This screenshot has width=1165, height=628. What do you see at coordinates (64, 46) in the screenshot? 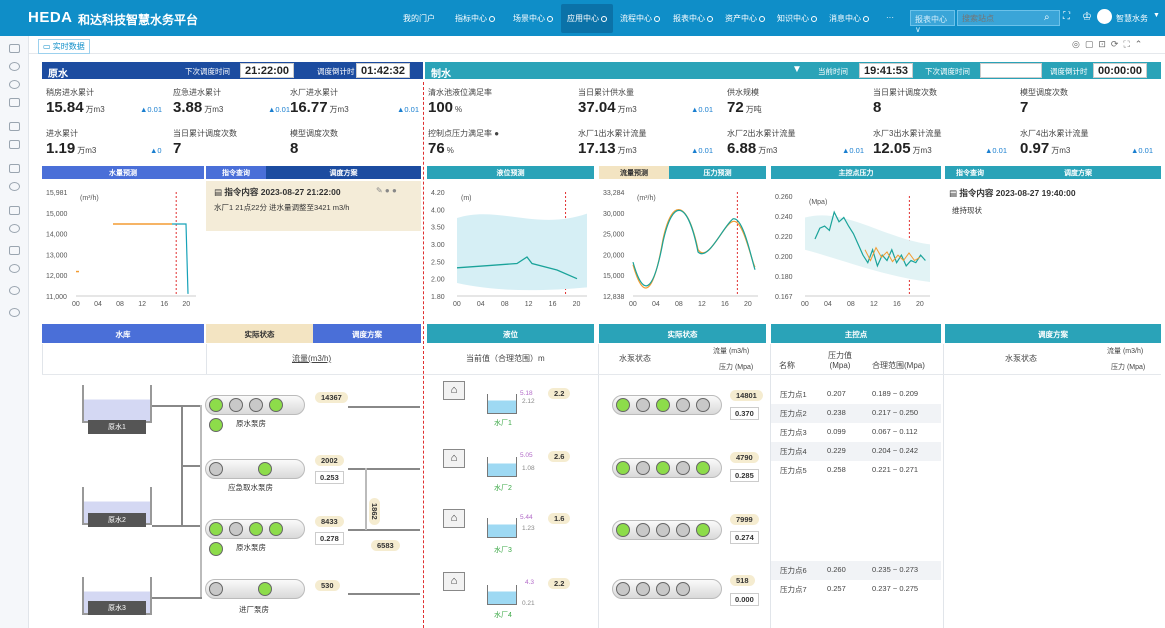
I see `tab-realtime: ▭ 实时数据` at bounding box center [64, 46].